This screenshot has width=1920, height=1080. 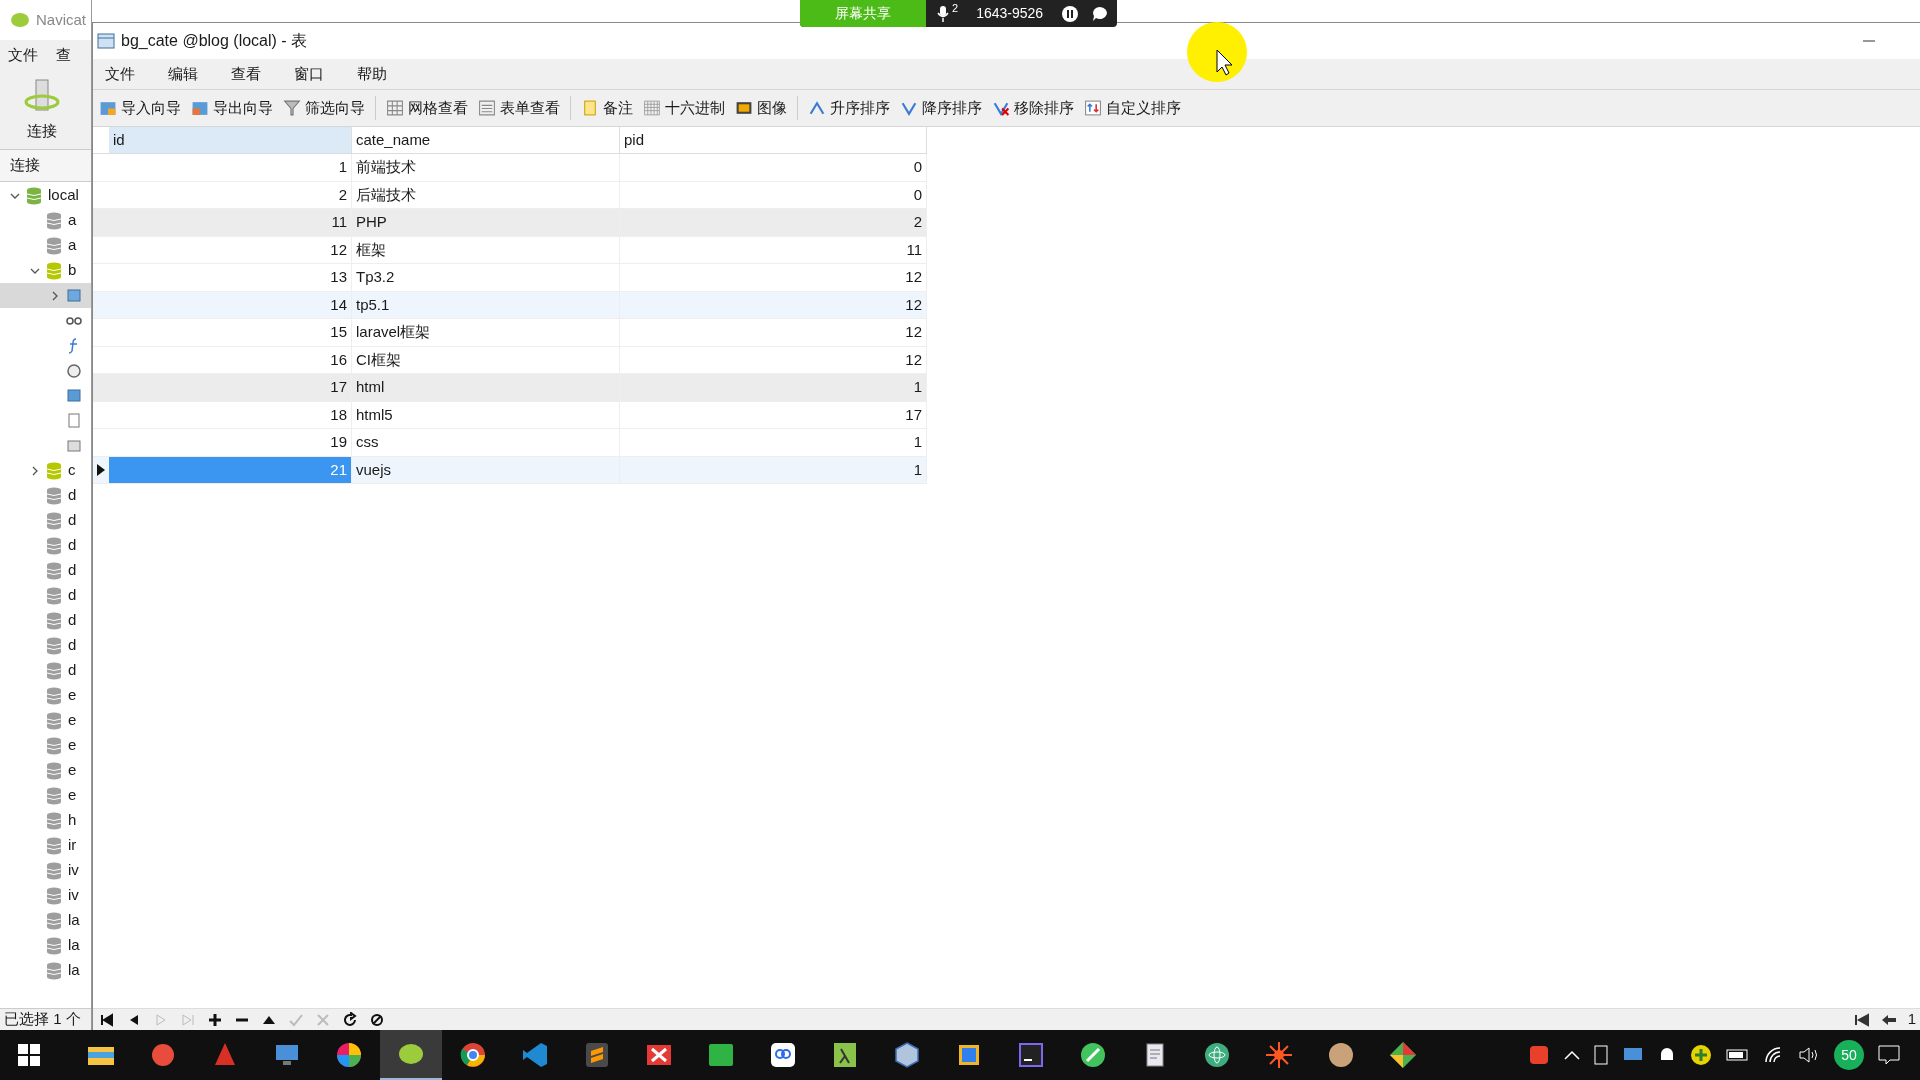 I want to click on tree-item: c, so click(x=72, y=470).